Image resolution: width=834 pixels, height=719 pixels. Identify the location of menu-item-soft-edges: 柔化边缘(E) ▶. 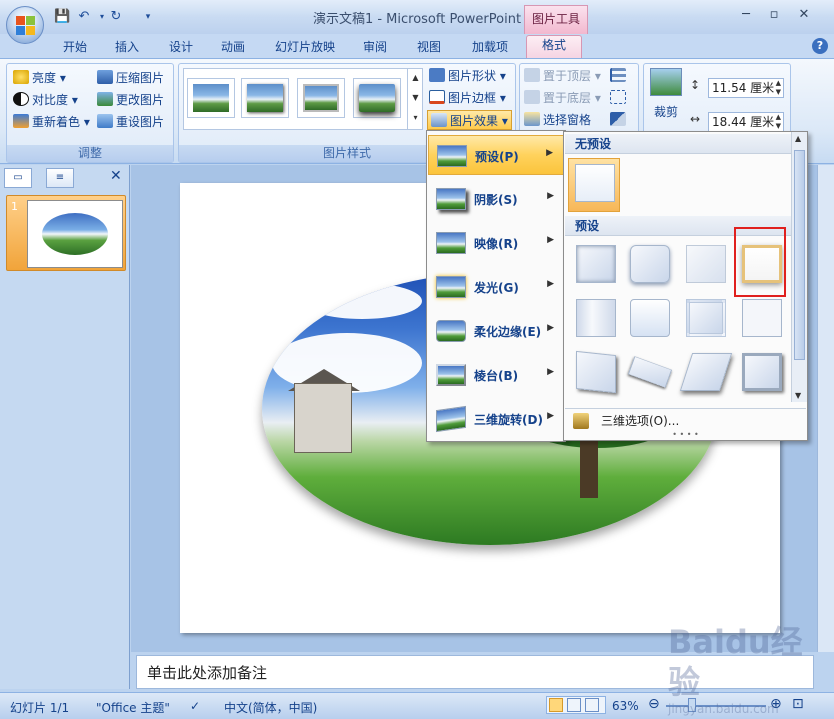
(496, 331).